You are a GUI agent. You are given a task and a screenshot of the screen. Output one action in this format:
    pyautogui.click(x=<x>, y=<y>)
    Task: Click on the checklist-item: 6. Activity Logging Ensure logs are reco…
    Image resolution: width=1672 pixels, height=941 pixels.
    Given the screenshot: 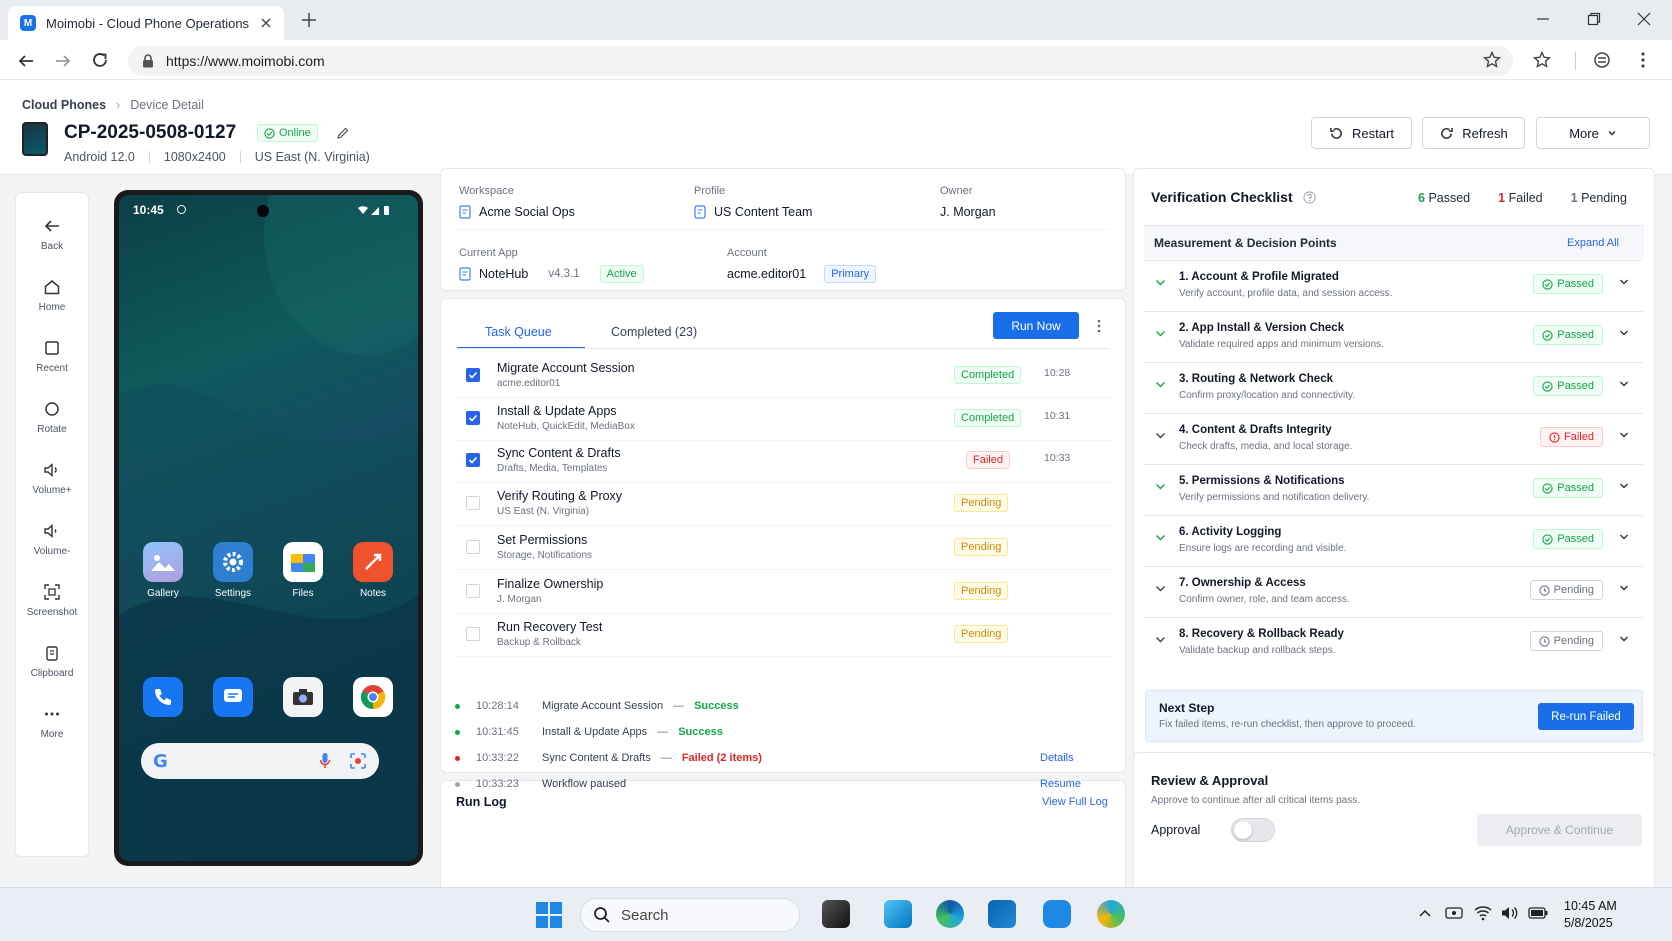 What is the action you would take?
    pyautogui.click(x=1393, y=540)
    